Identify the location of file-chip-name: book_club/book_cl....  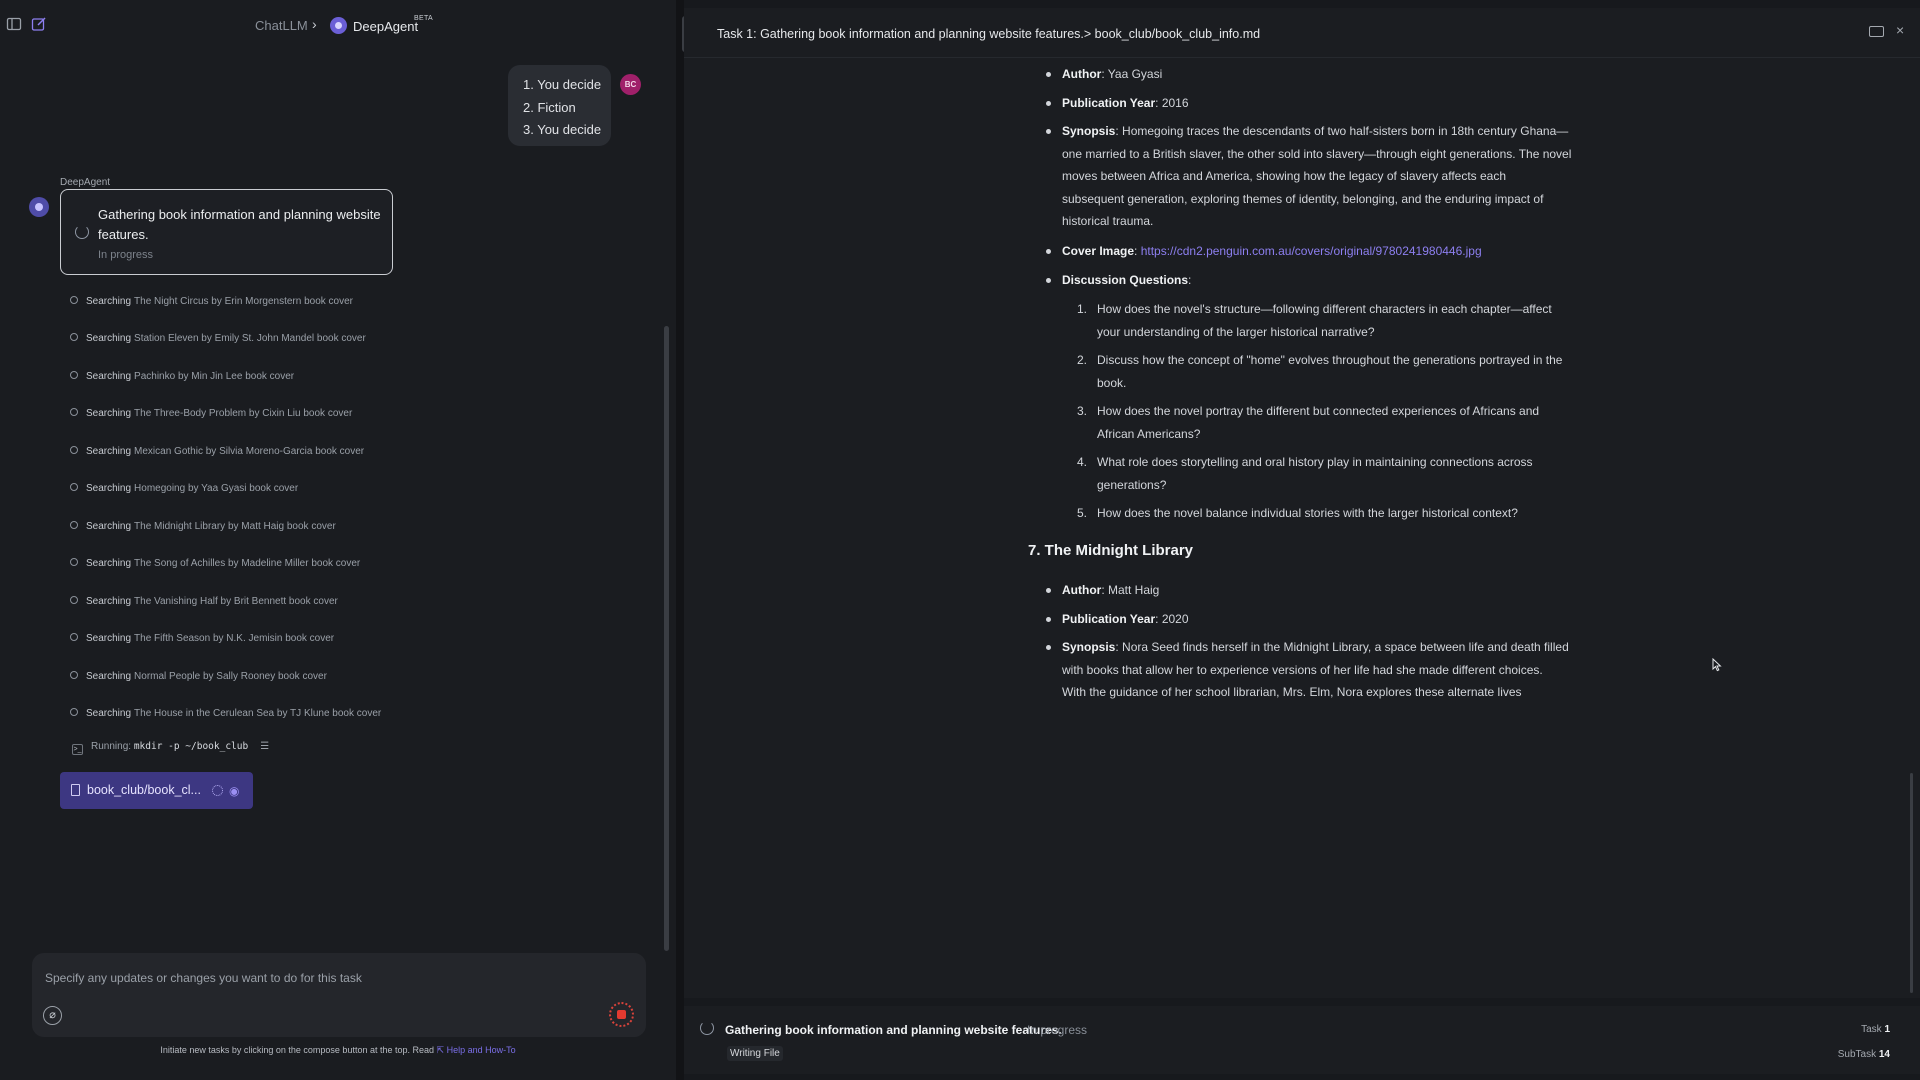
(144, 790).